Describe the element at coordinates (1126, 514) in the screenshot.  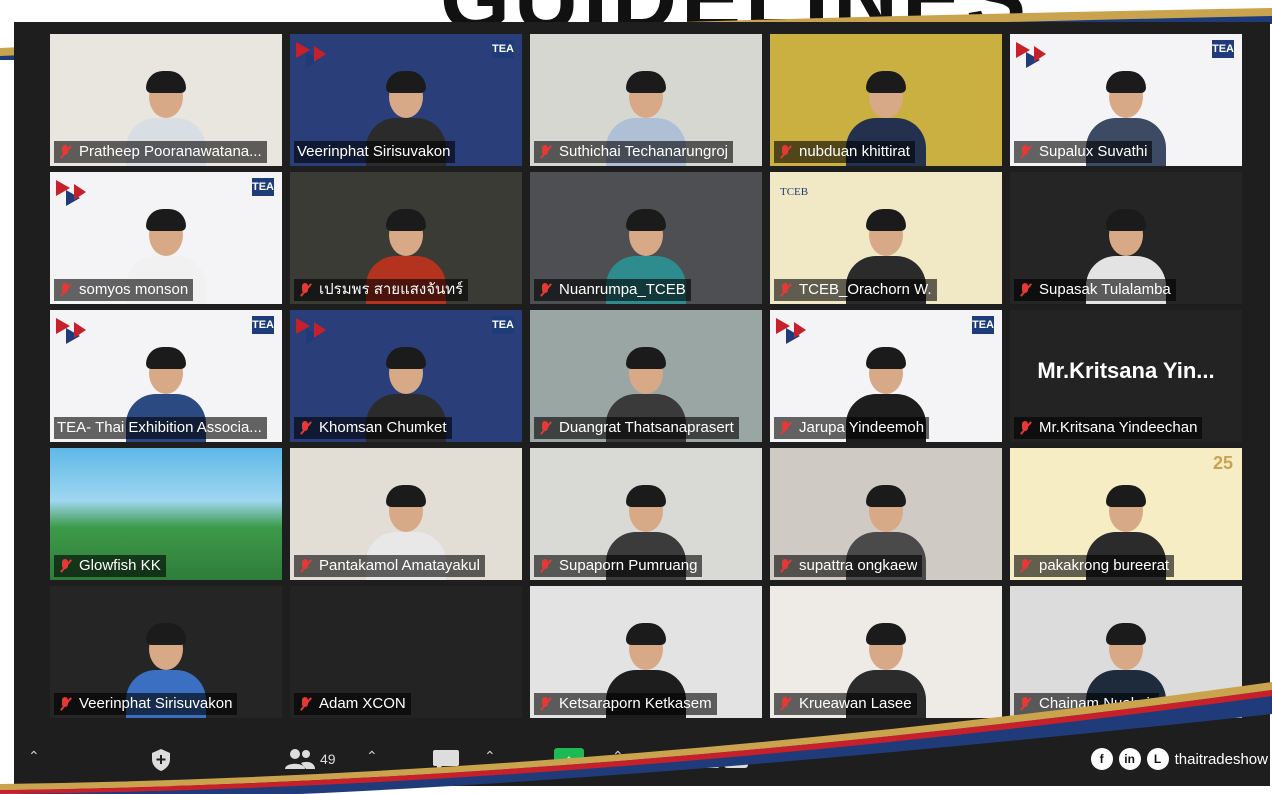
I see `participant-tile: 25 pakakrong bureerat` at that location.